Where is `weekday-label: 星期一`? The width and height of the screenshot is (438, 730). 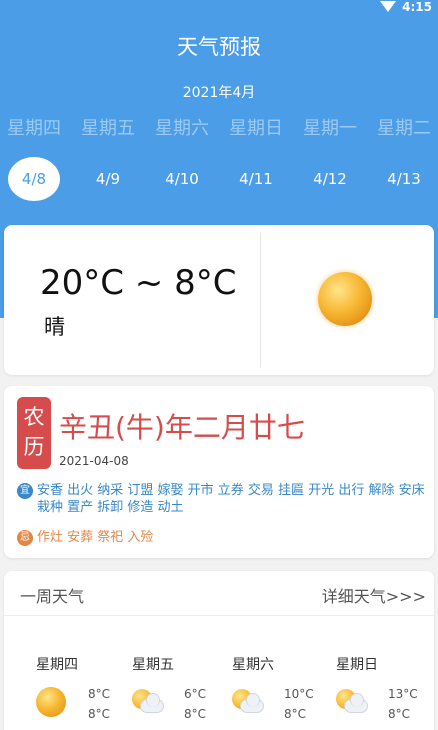
weekday-label: 星期一 is located at coordinates (330, 128).